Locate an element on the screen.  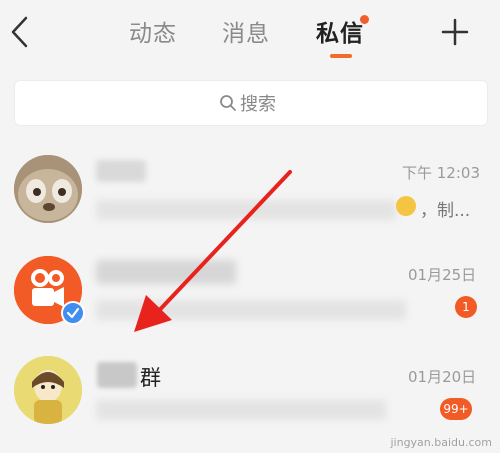
unread-count-badge: 99+ is located at coordinates (456, 409).